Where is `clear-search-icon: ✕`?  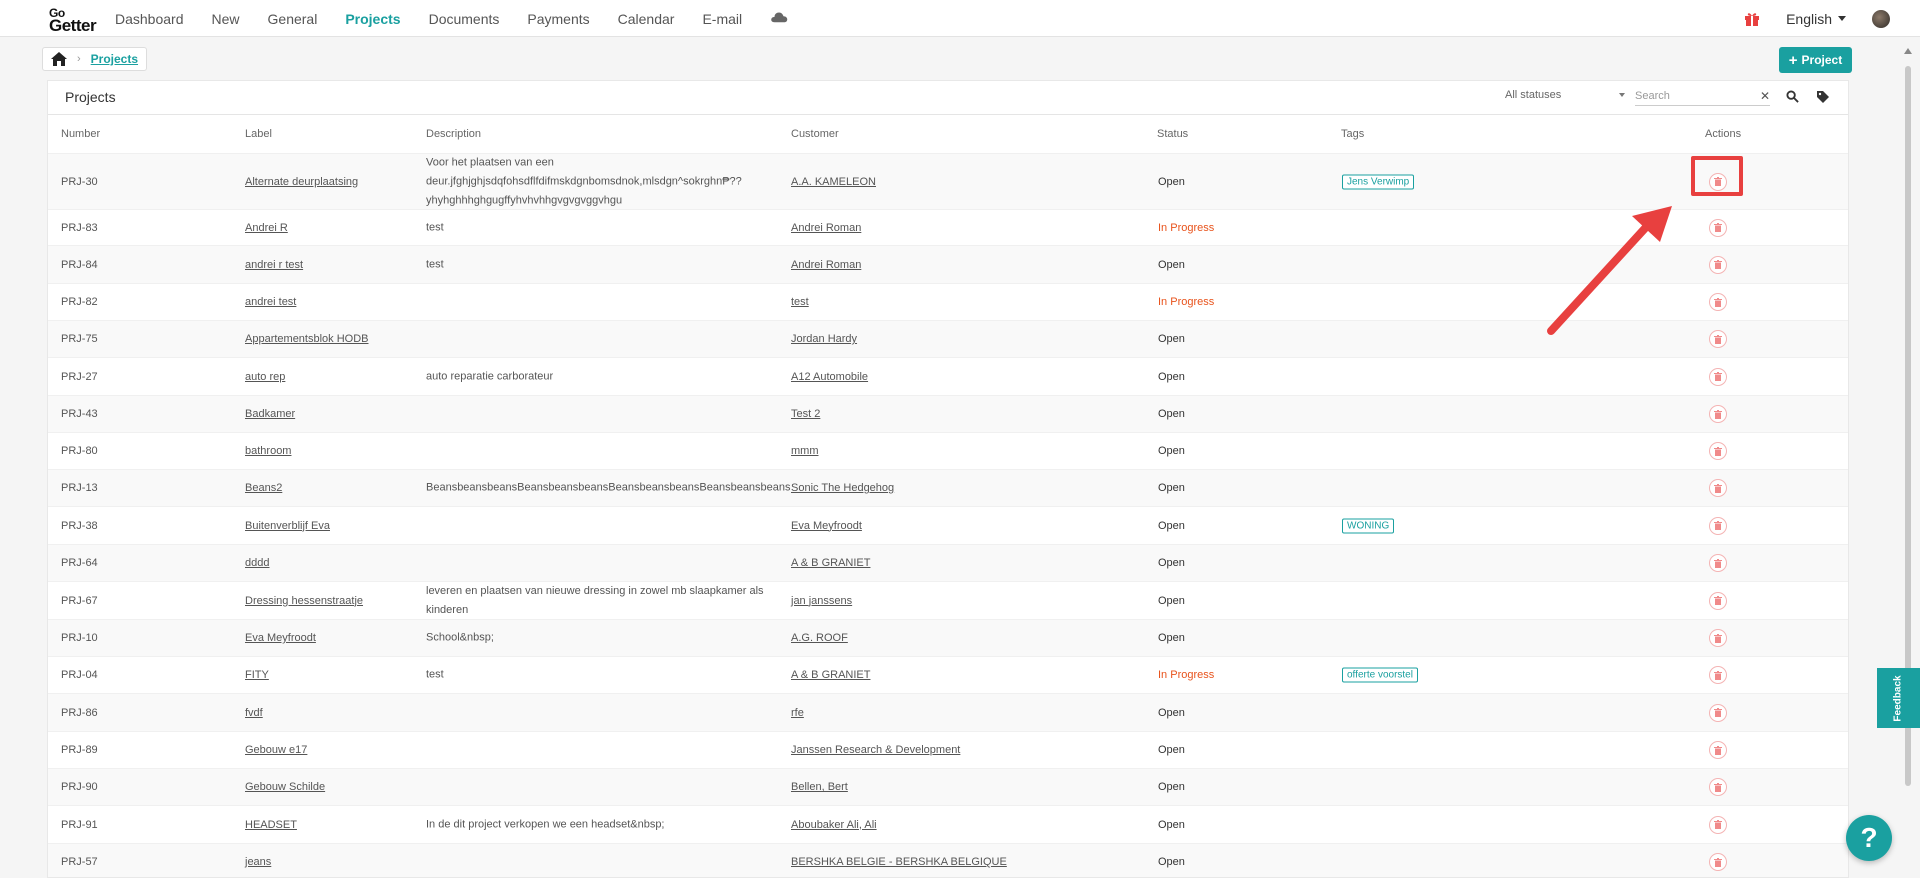 clear-search-icon: ✕ is located at coordinates (1765, 96).